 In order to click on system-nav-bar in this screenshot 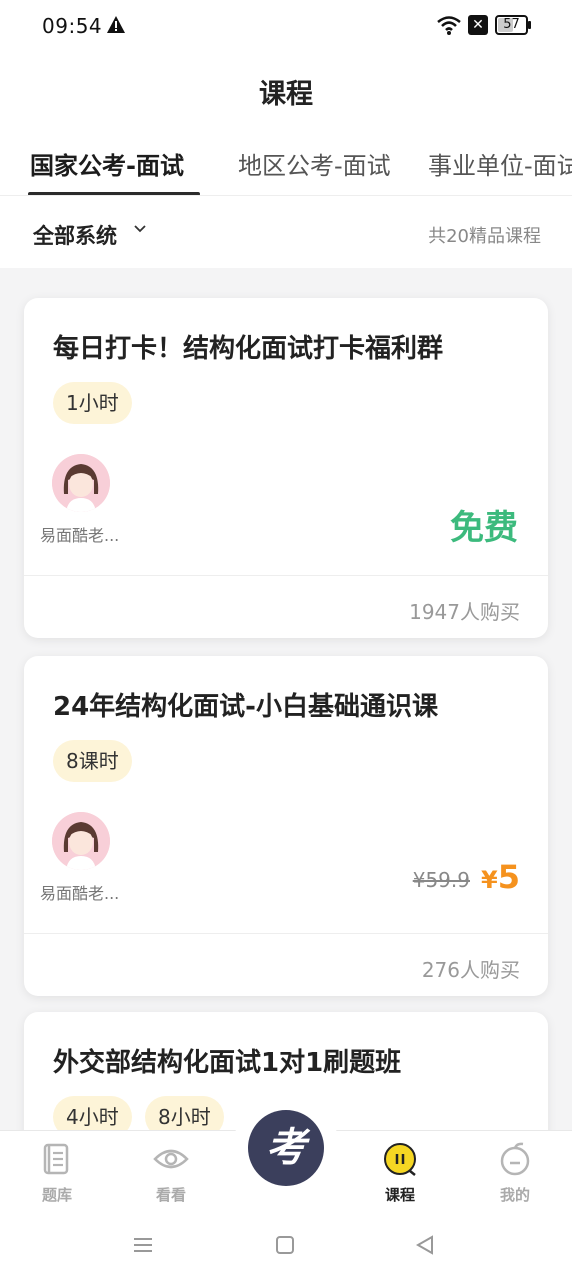, I will do `click(286, 1245)`.